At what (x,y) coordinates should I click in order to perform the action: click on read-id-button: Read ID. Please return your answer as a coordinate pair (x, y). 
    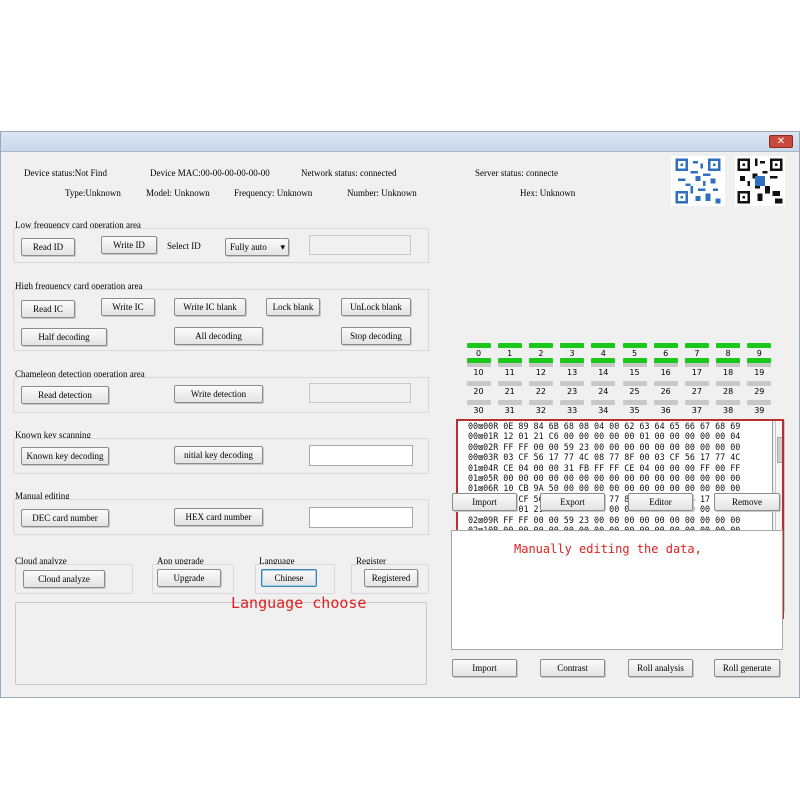
    Looking at the image, I should click on (48, 247).